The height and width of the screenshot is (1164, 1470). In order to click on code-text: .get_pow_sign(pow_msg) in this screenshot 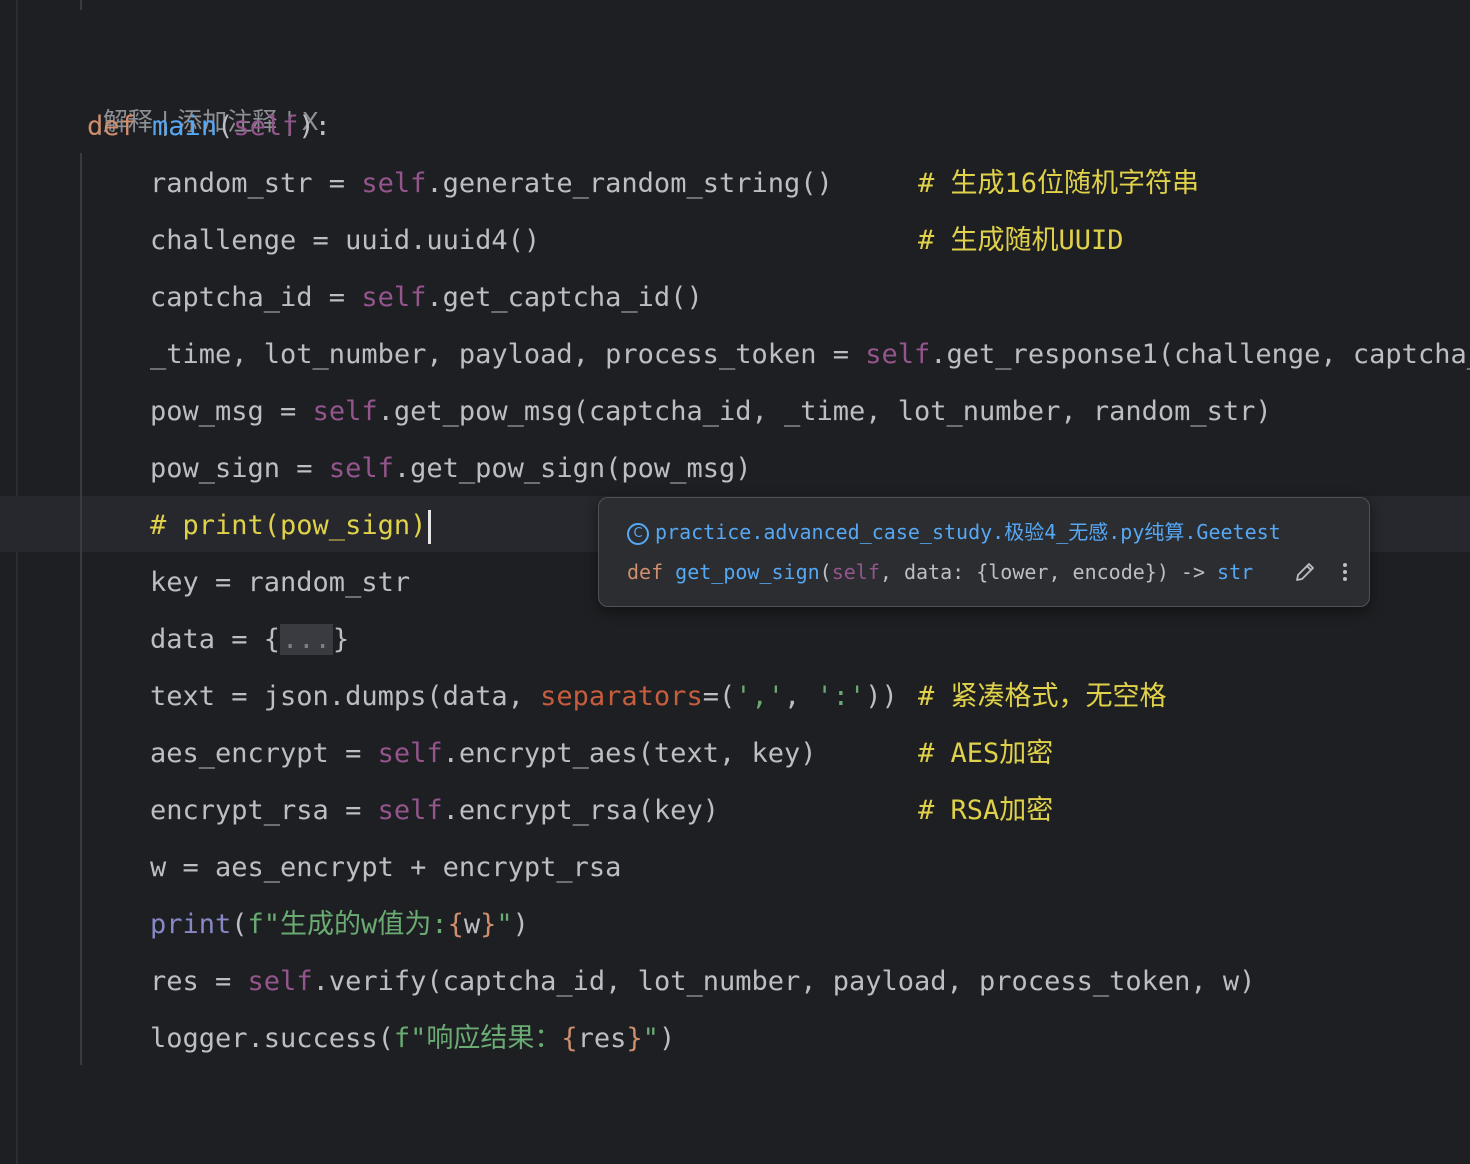, I will do `click(572, 468)`.